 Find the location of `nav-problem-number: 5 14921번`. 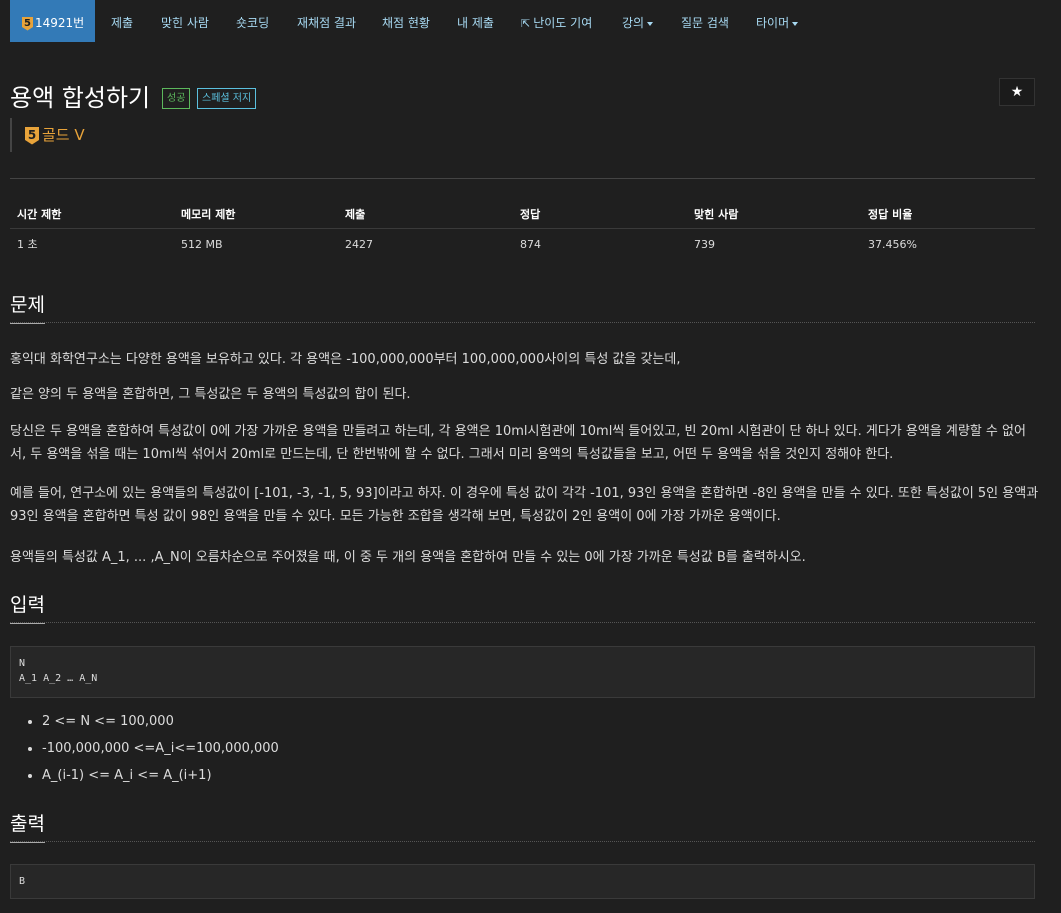

nav-problem-number: 5 14921번 is located at coordinates (52, 21).